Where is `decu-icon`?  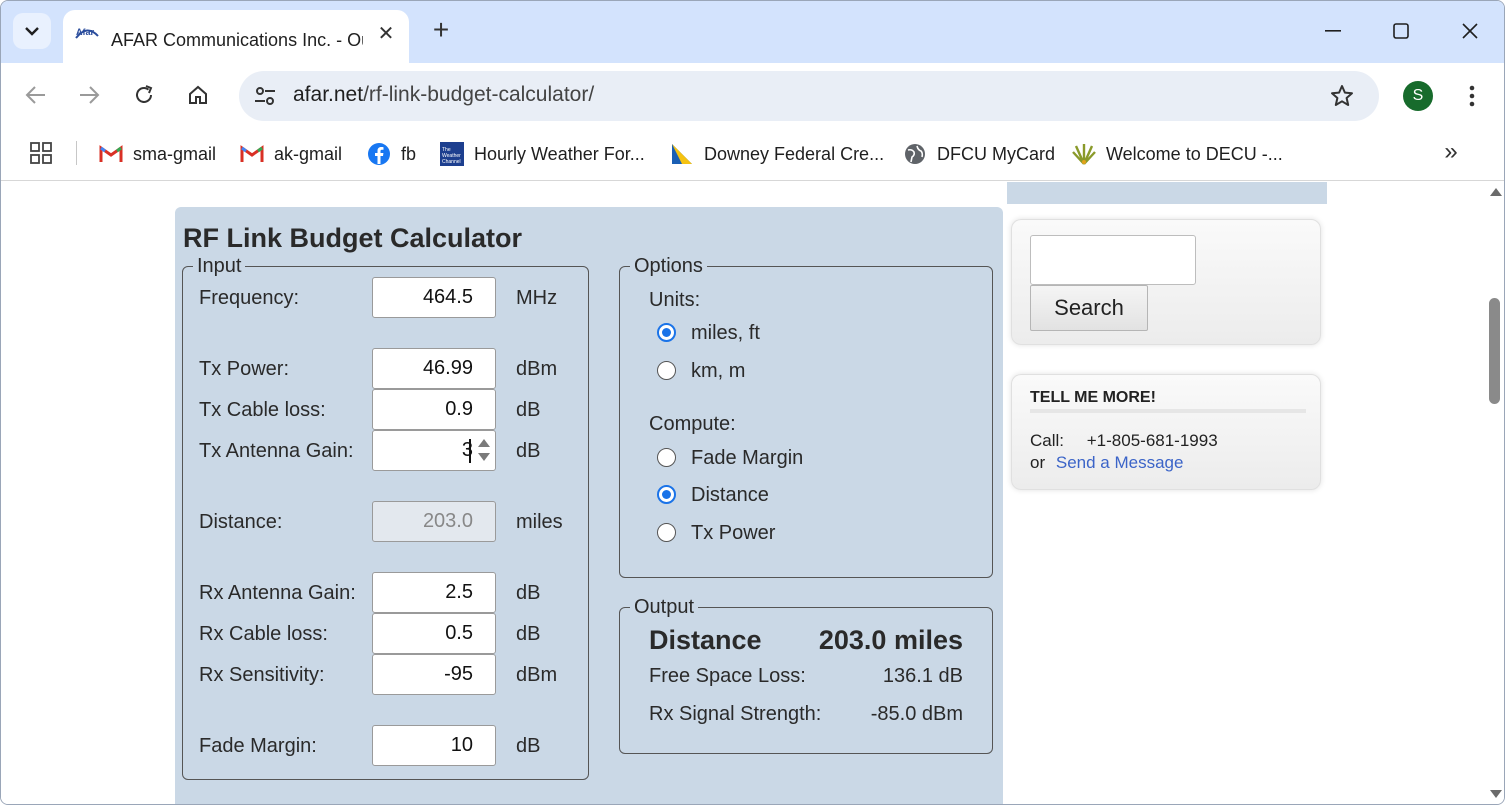
decu-icon is located at coordinates (1084, 154).